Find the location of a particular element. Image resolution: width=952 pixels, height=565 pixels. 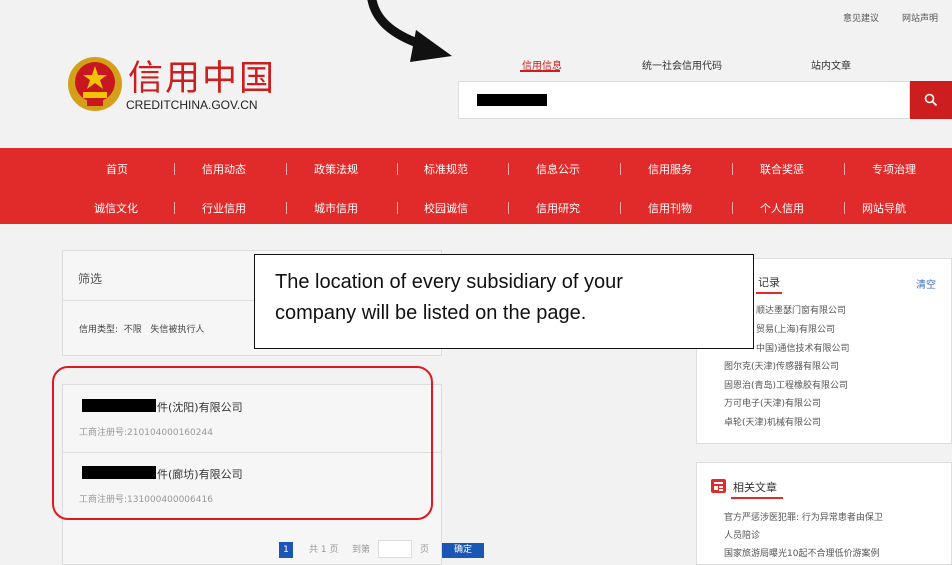

search-tab-site-articles: 站内文章 is located at coordinates (831, 64).